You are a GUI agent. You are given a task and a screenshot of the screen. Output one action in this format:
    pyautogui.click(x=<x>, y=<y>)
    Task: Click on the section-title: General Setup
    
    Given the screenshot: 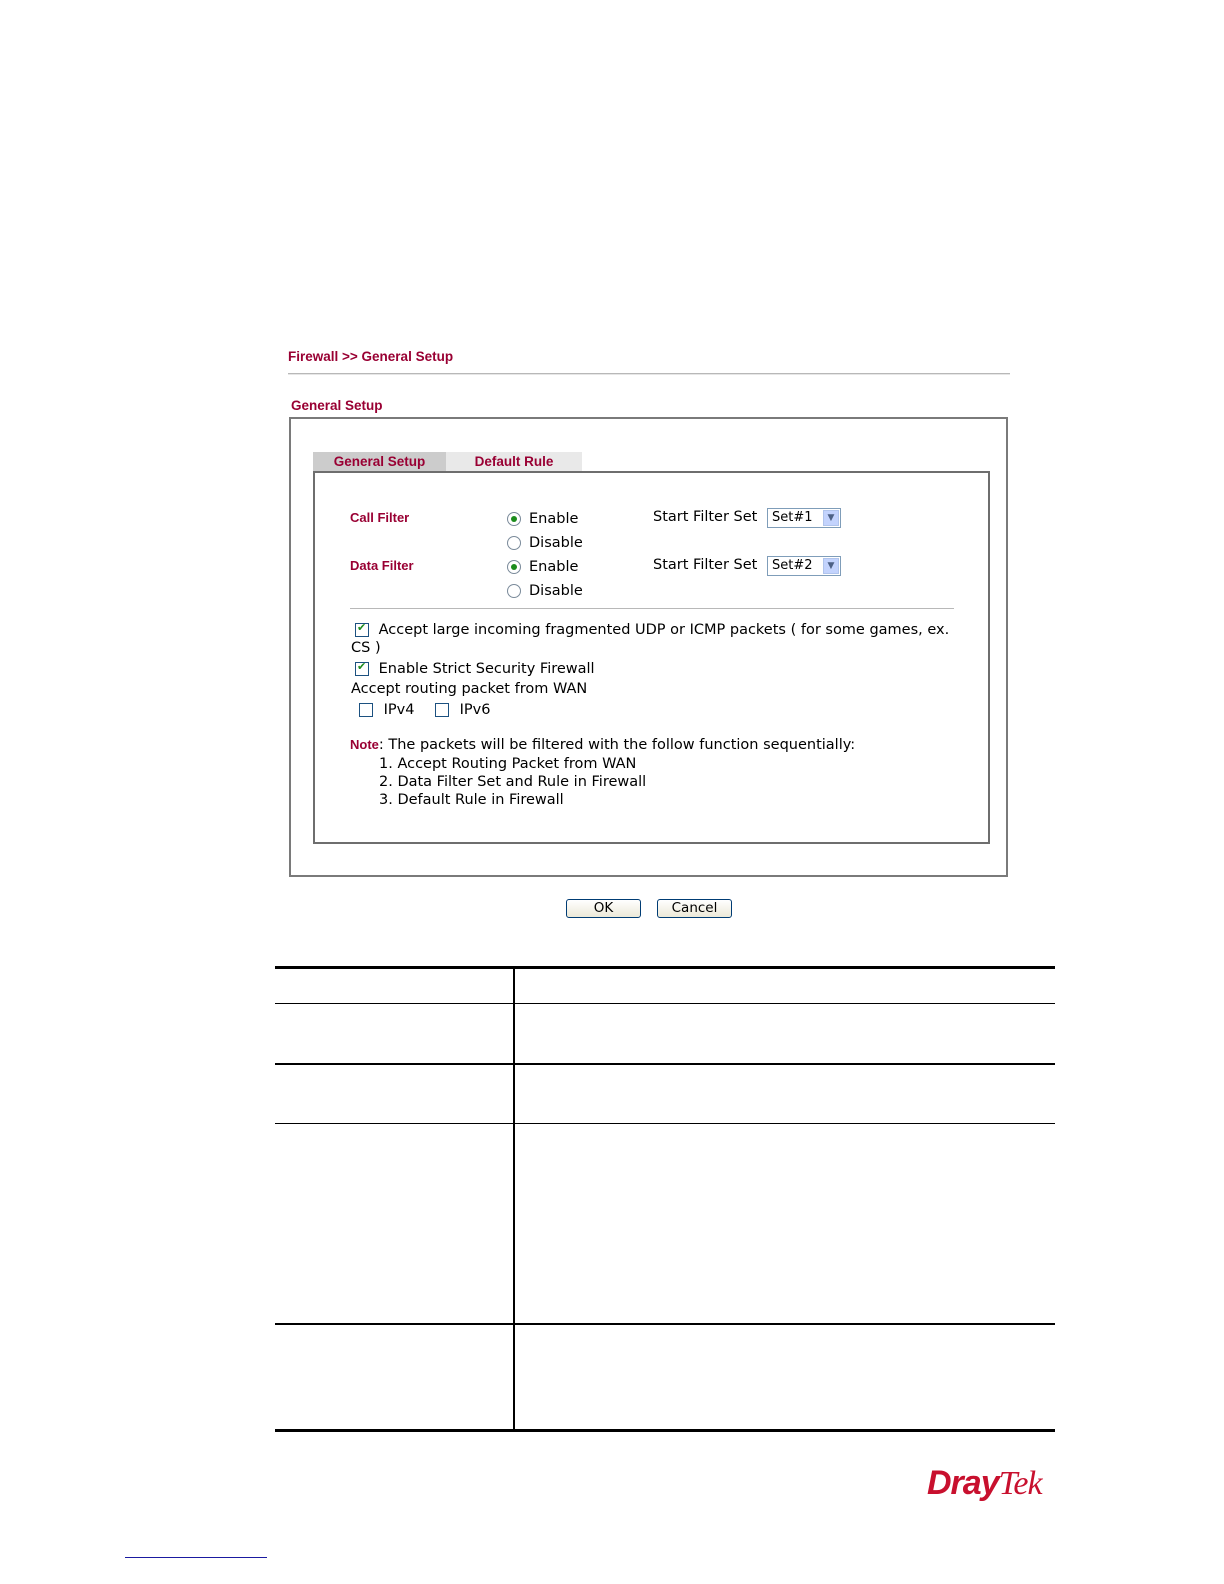 What is the action you would take?
    pyautogui.click(x=337, y=405)
    